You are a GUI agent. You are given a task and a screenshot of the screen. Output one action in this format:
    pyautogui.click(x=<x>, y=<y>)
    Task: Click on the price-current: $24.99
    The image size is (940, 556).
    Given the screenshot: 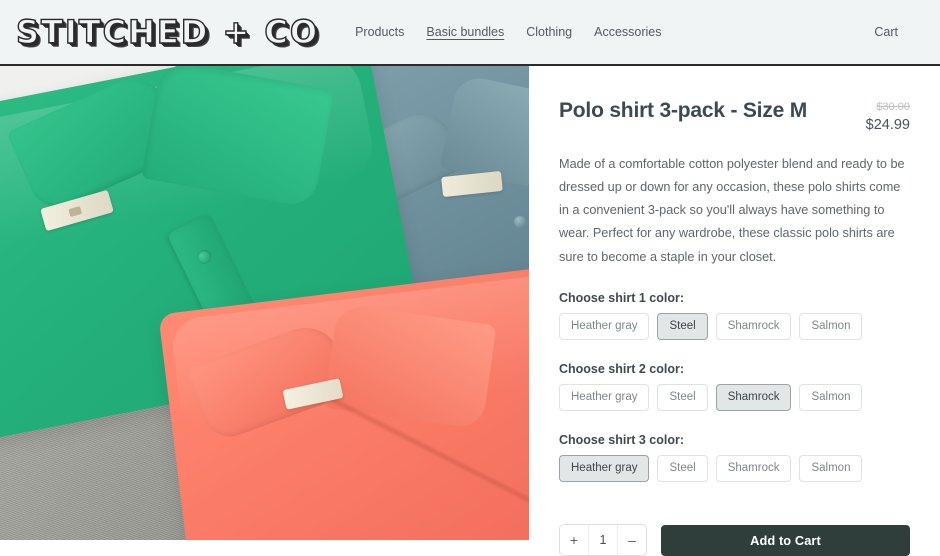 What is the action you would take?
    pyautogui.click(x=887, y=124)
    